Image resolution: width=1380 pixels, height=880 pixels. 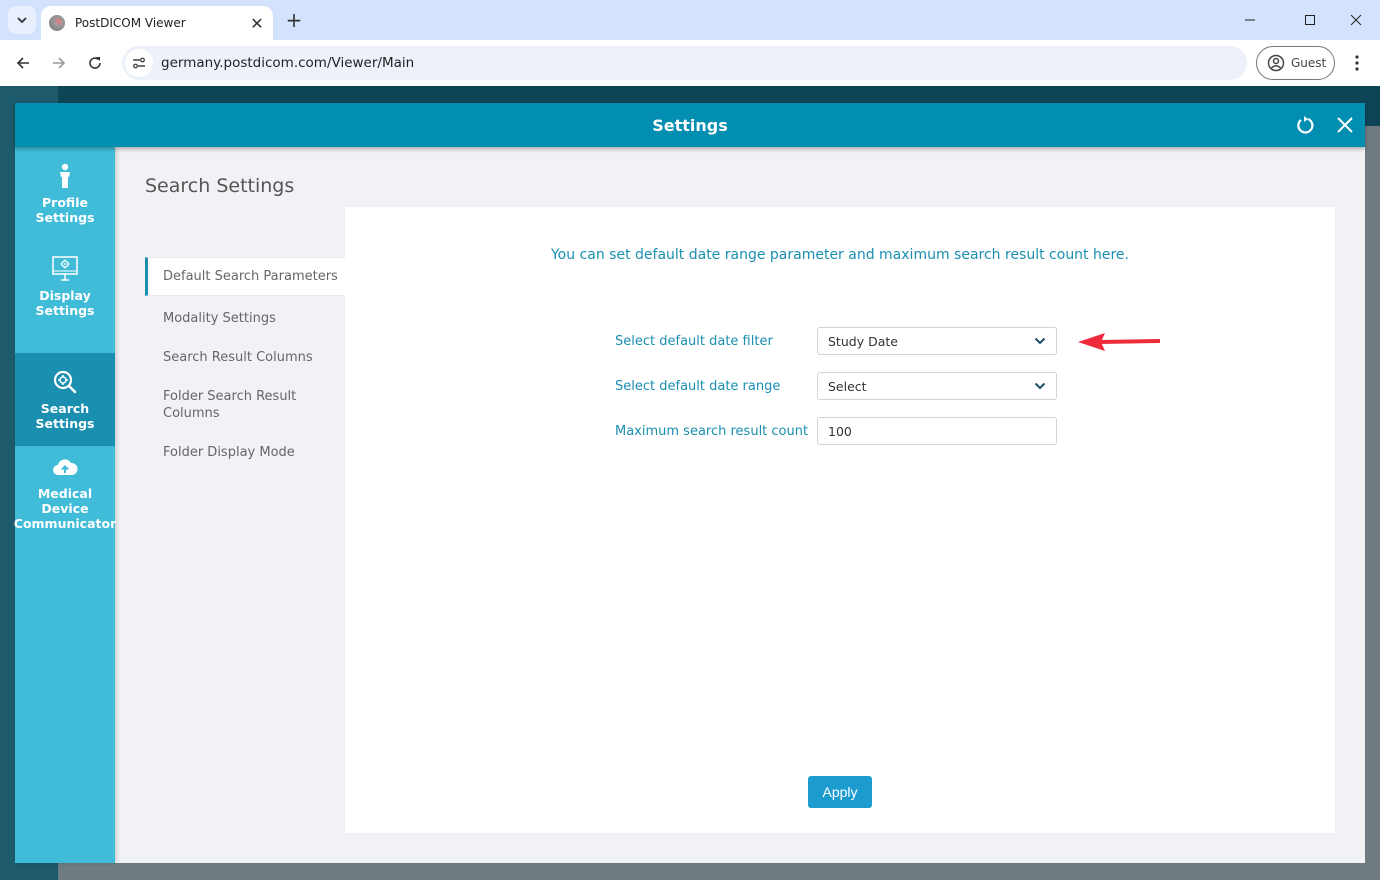 I want to click on person-icon, so click(x=65, y=176).